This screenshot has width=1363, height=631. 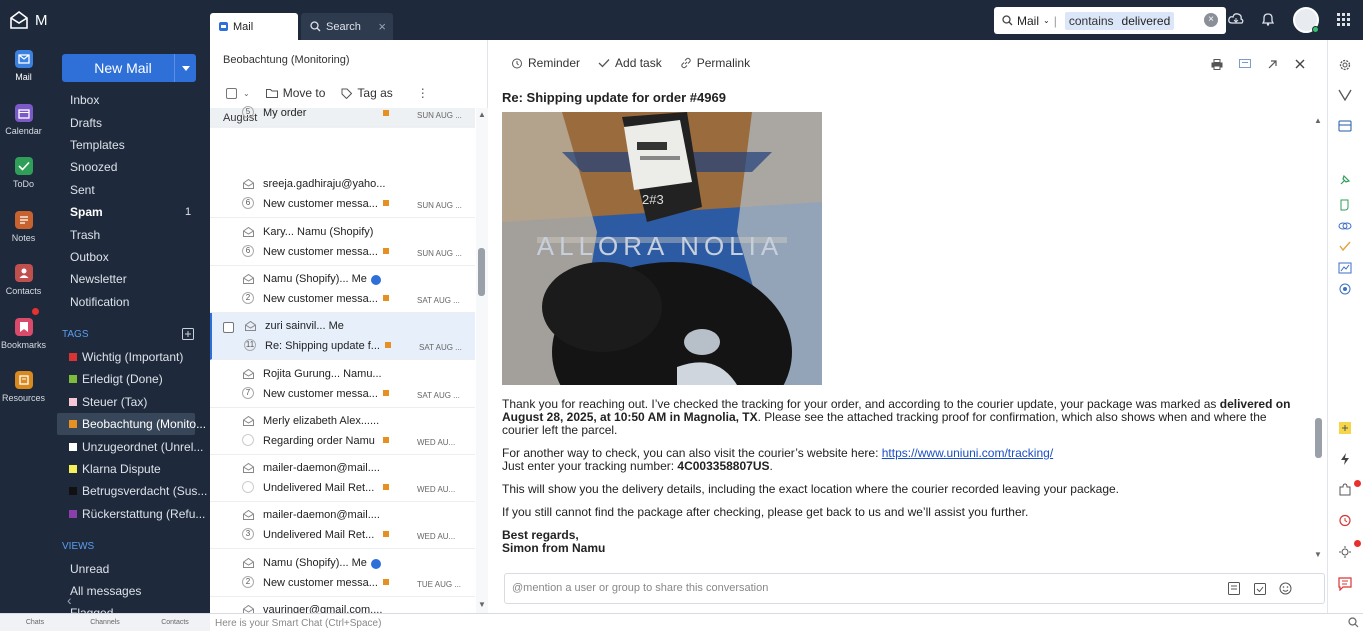 I want to click on folder-drafts: Drafts, so click(x=86, y=123).